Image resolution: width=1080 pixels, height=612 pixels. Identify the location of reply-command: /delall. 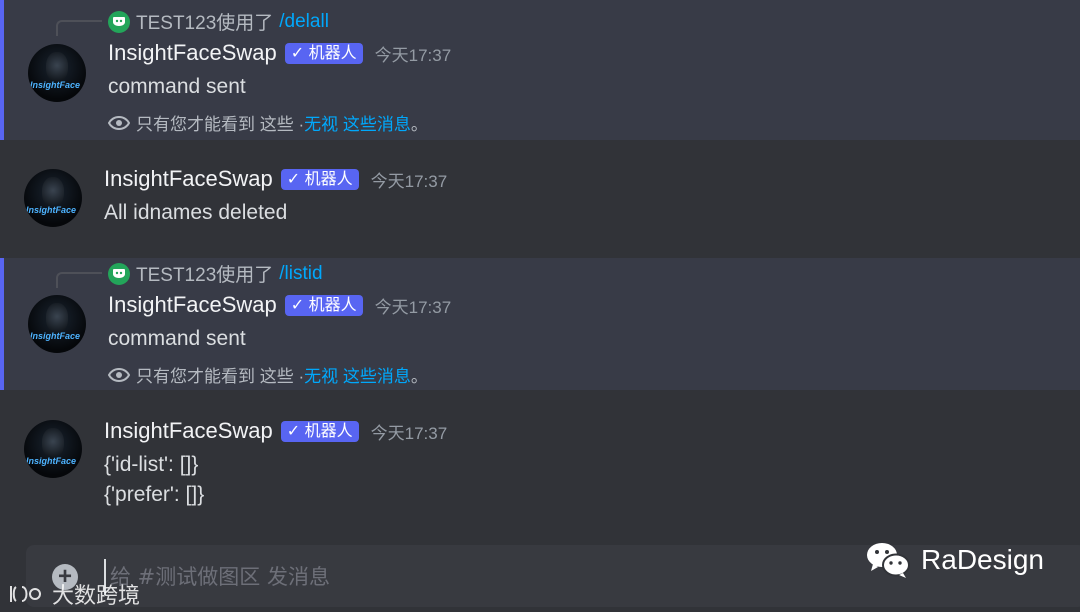
(304, 22).